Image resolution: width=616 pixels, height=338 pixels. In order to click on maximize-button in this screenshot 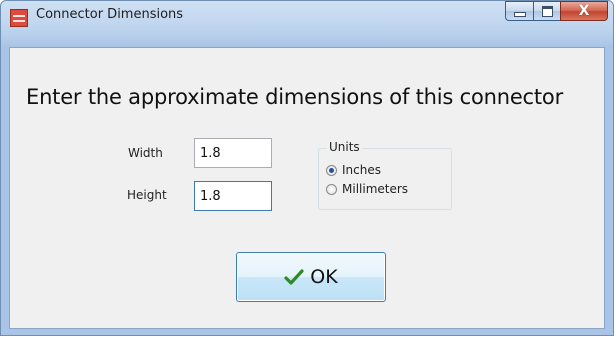, I will do `click(546, 11)`.